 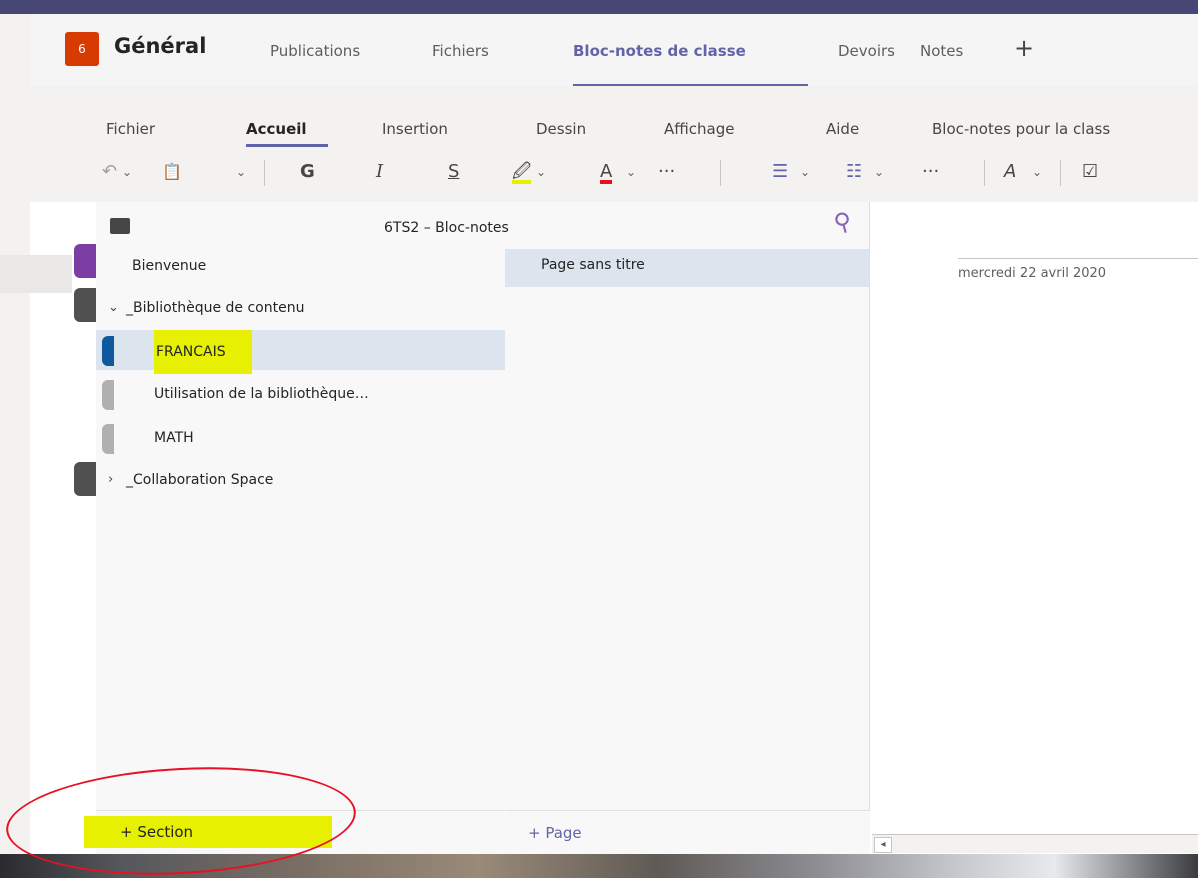 I want to click on chevron-down-icon: ⌄, so click(x=113, y=308).